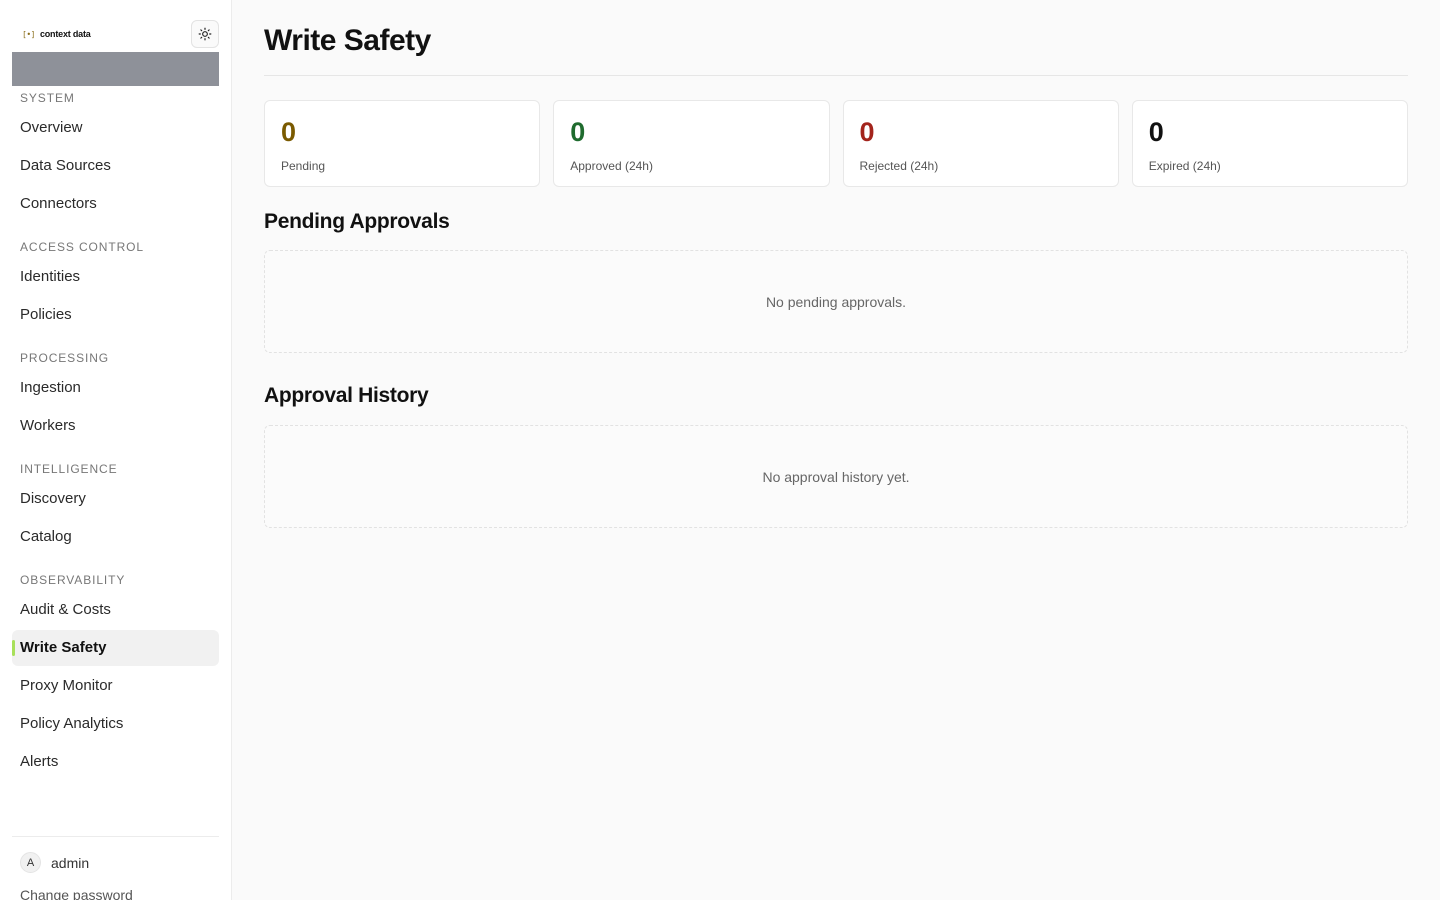 This screenshot has height=900, width=1440. What do you see at coordinates (115, 388) in the screenshot?
I see `sidebar-item-ingestion: Ingestion` at bounding box center [115, 388].